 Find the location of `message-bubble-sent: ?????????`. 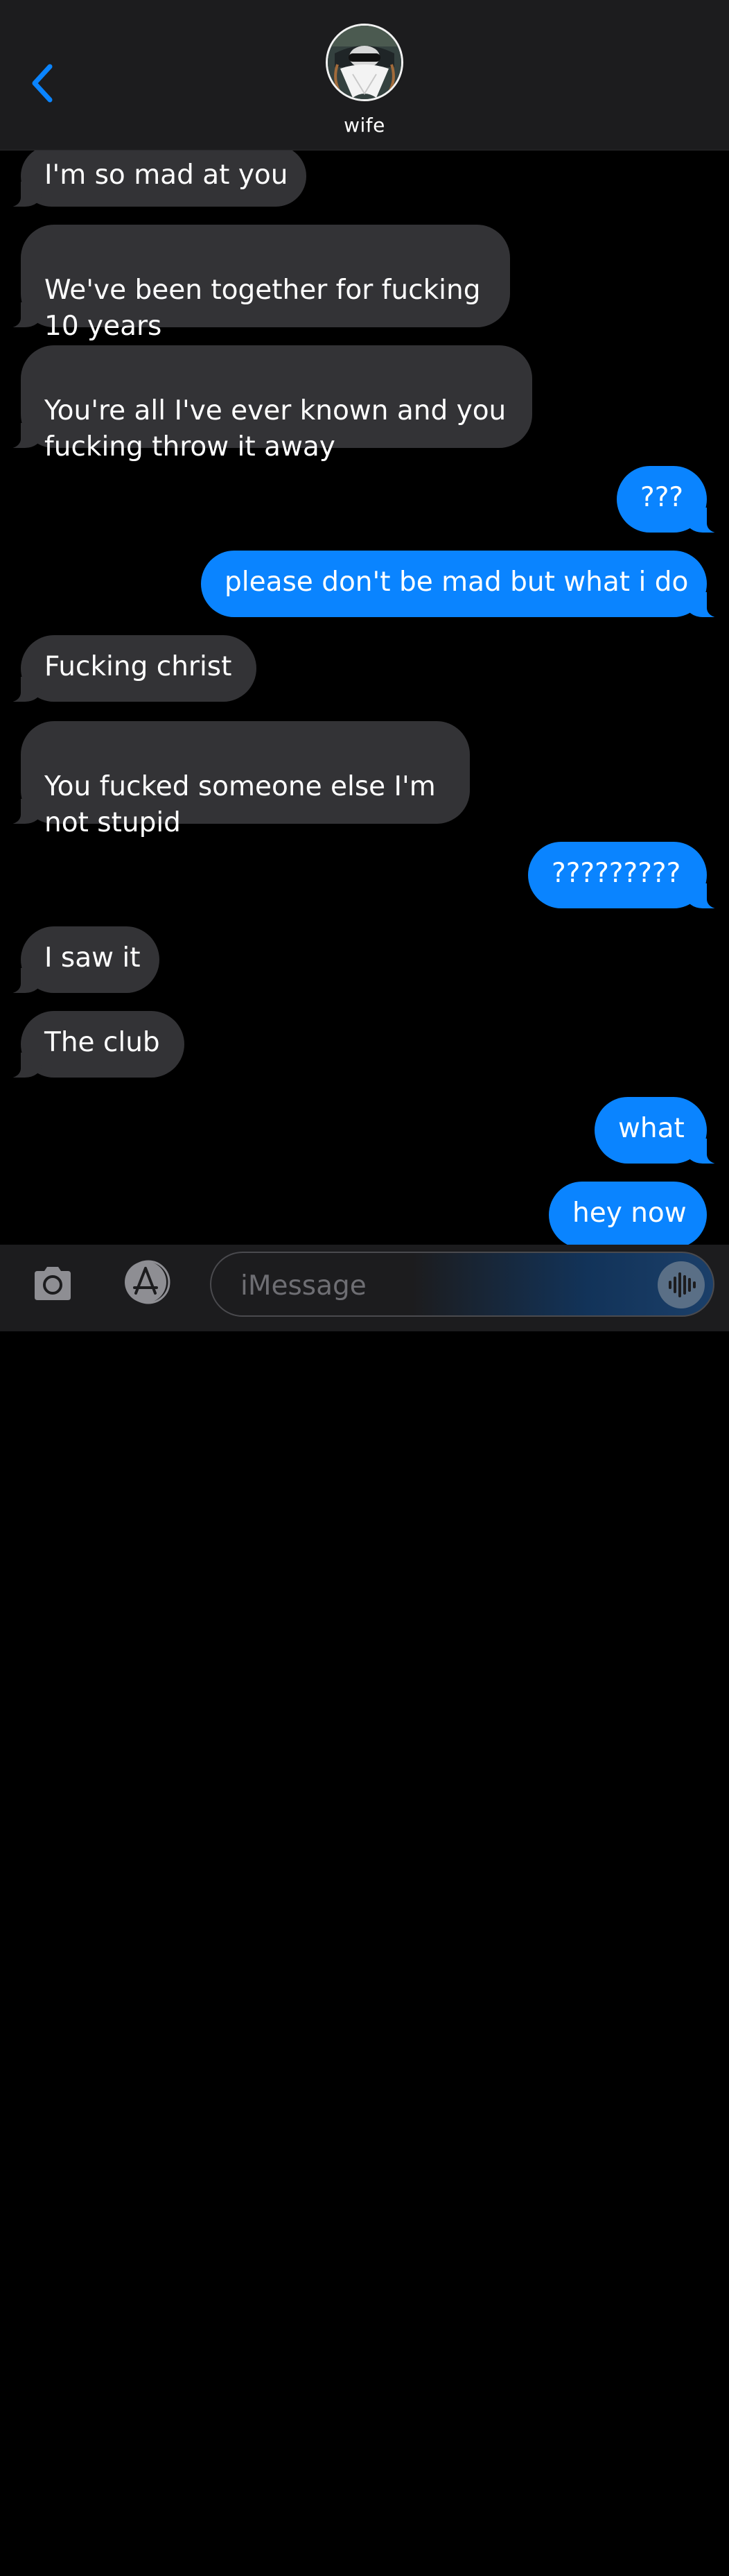

message-bubble-sent: ????????? is located at coordinates (628, 875).